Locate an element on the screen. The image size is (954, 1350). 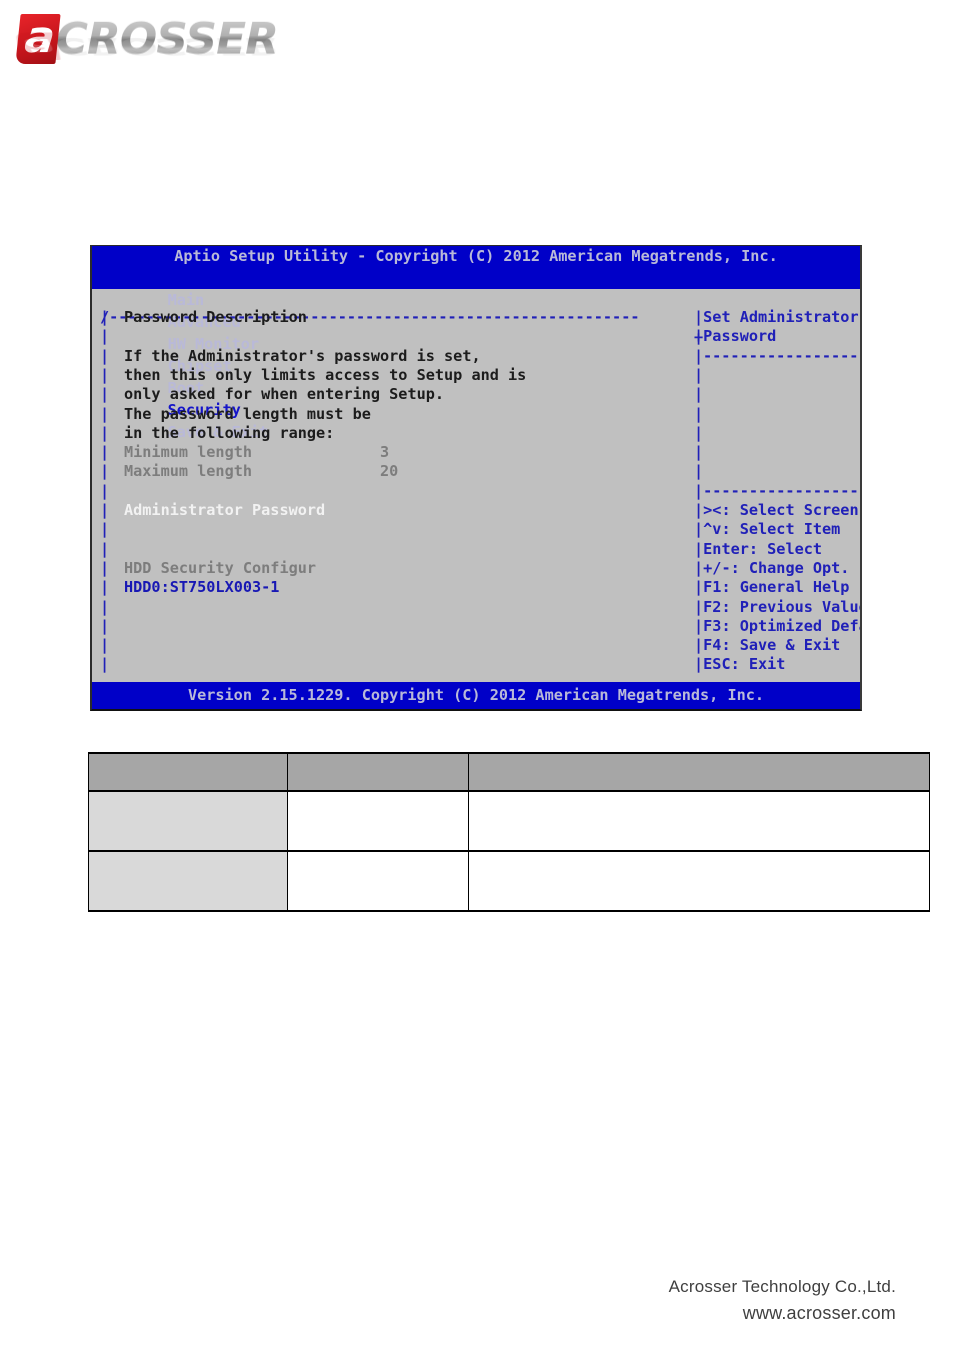
help-text-password: Password is located at coordinates (740, 336).